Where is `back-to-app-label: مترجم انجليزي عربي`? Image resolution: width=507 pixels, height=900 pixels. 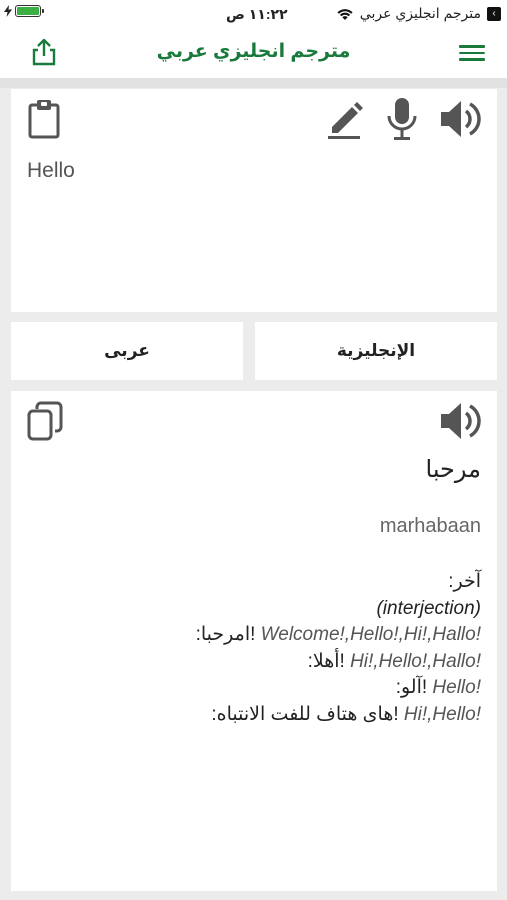 back-to-app-label: مترجم انجليزي عربي is located at coordinates (420, 13).